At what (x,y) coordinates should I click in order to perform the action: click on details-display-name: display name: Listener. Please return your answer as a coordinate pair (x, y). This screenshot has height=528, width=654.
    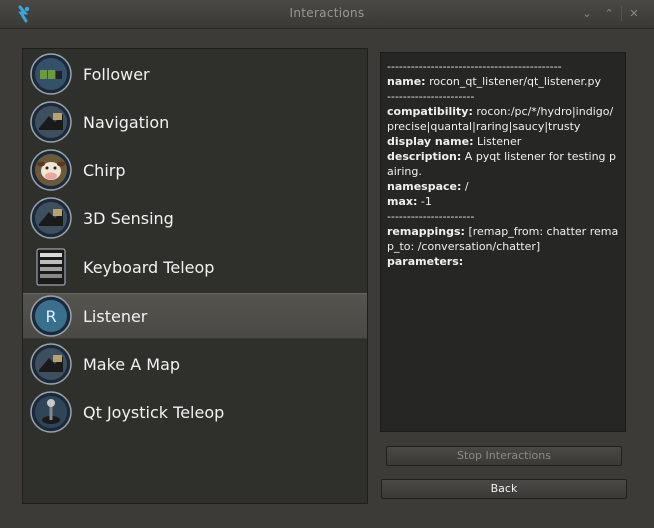
    Looking at the image, I should click on (503, 141).